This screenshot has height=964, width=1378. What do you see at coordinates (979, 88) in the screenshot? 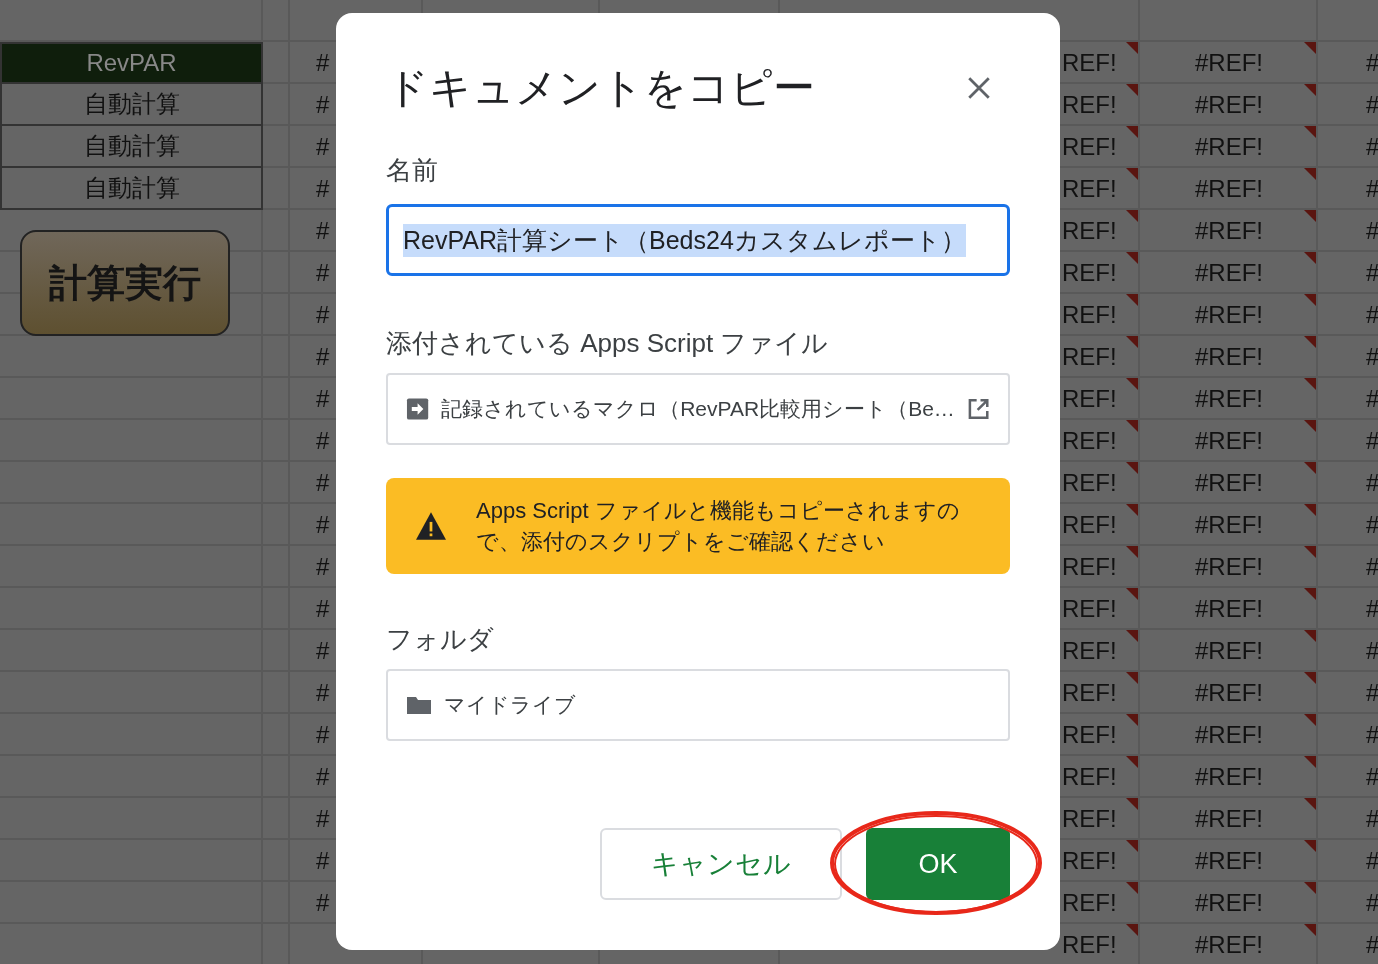
I see `close-icon` at bounding box center [979, 88].